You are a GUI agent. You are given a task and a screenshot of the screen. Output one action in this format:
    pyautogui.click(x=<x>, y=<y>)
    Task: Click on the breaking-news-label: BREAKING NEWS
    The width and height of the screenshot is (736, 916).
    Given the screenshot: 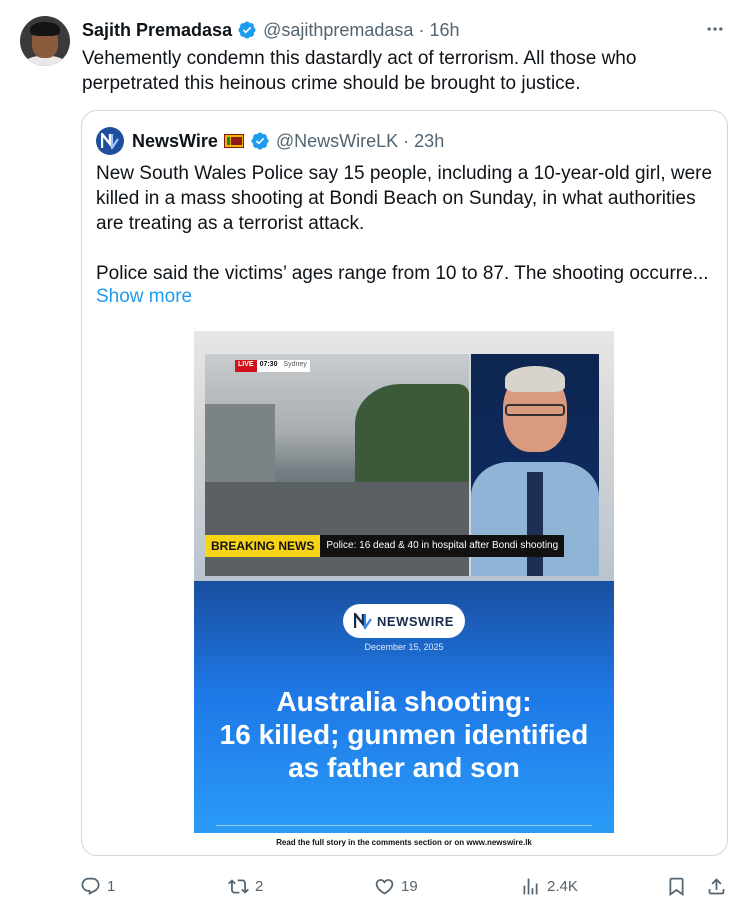 What is the action you would take?
    pyautogui.click(x=263, y=546)
    